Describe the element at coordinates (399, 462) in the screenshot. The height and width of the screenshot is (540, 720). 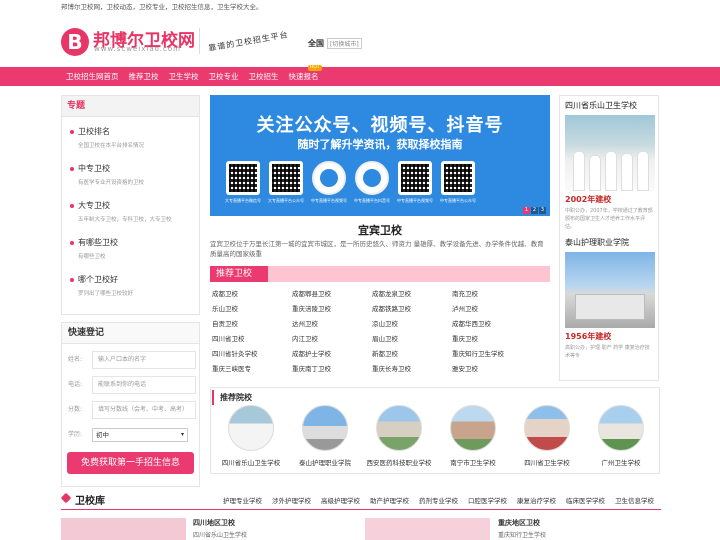
I see `school-name: 西安医药科技职业学校` at that location.